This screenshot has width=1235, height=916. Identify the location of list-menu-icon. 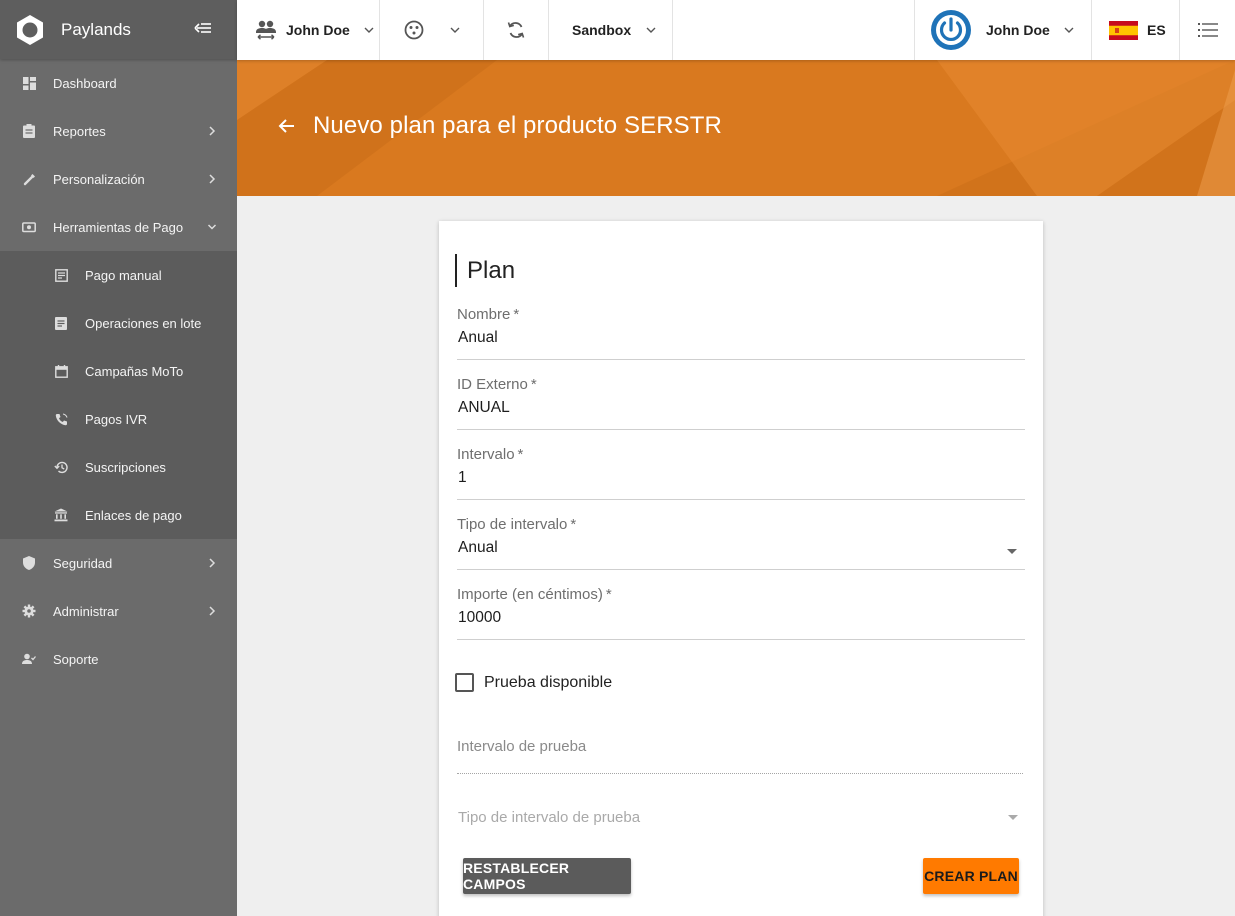
(1207, 30).